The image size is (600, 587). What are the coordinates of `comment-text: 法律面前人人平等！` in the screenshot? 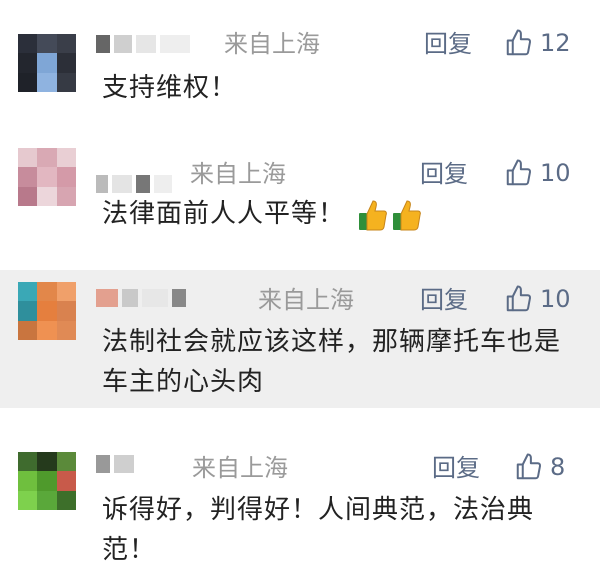 It's located at (342, 214).